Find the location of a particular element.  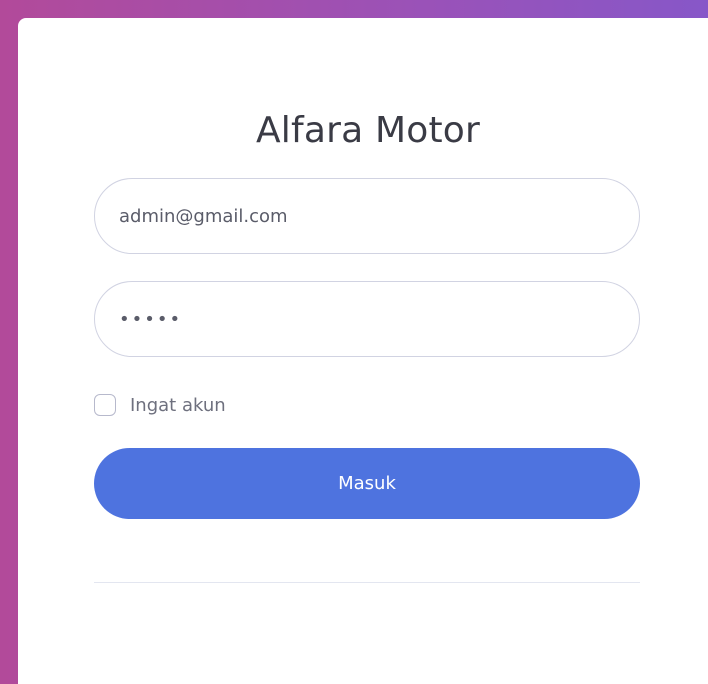

remember-label: Ingat akun is located at coordinates (178, 405).